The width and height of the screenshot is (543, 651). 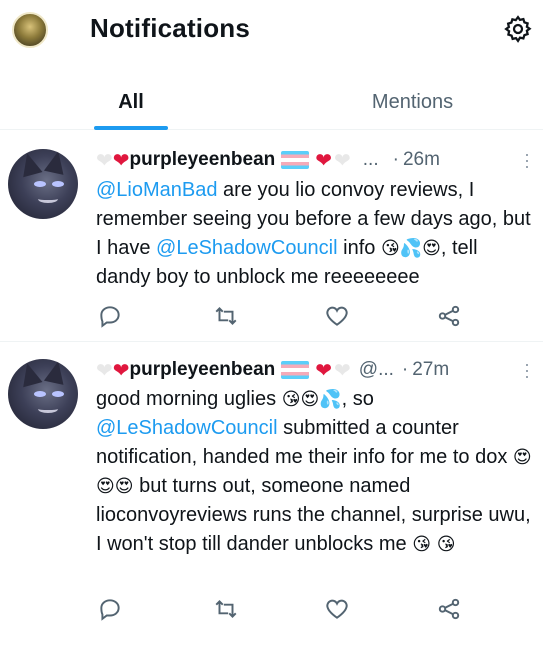 I want to click on tweet-header: ❤ ❤ purpleyeenbean ❤ ❤ ... · 26m, so click(x=268, y=160).